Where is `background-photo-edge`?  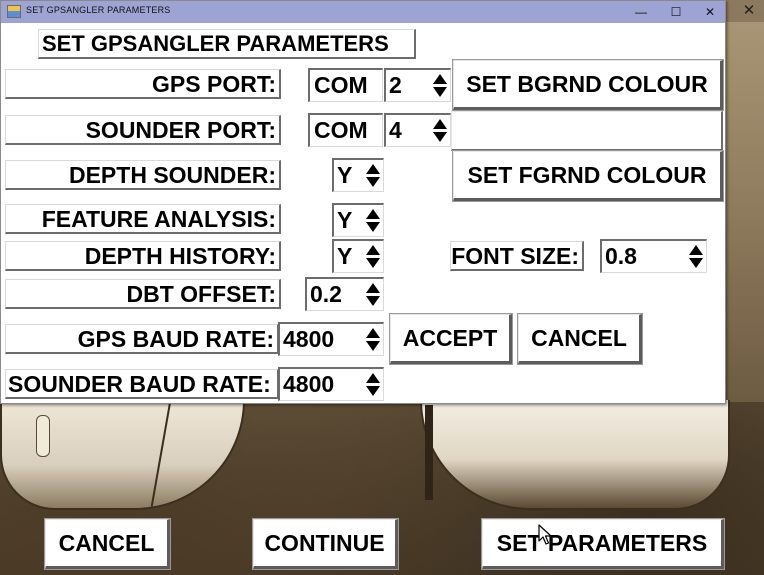
background-photo-edge is located at coordinates (745, 212).